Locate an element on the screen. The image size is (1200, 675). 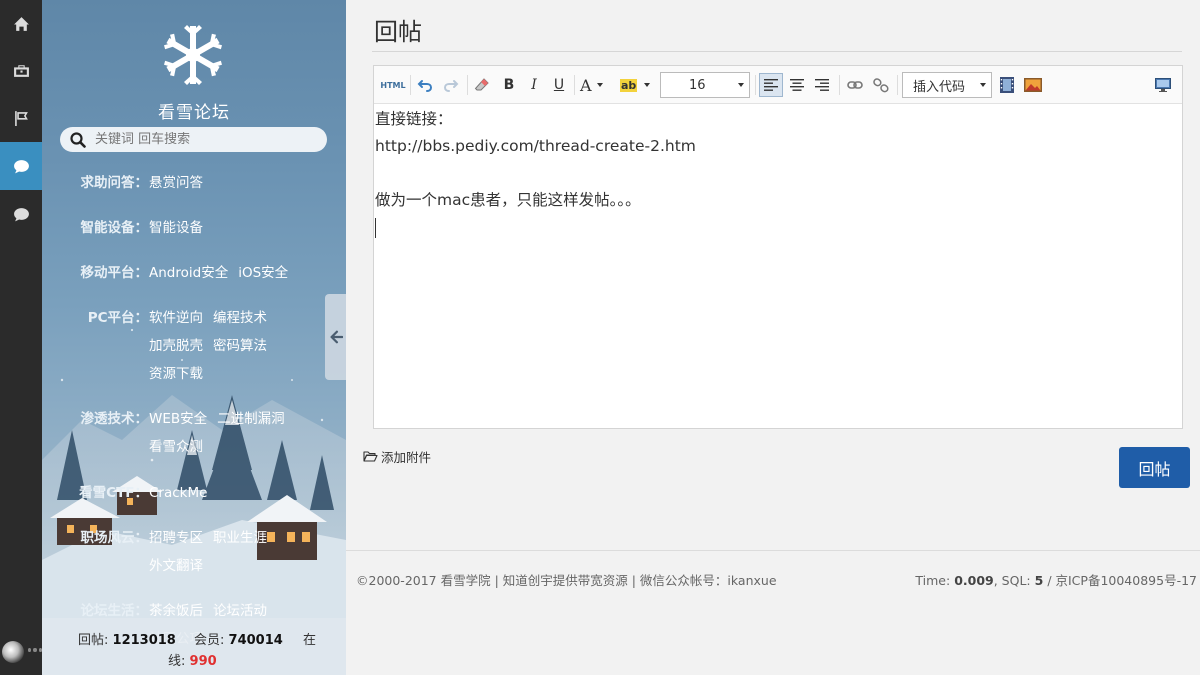
footer-divider is located at coordinates (773, 550).